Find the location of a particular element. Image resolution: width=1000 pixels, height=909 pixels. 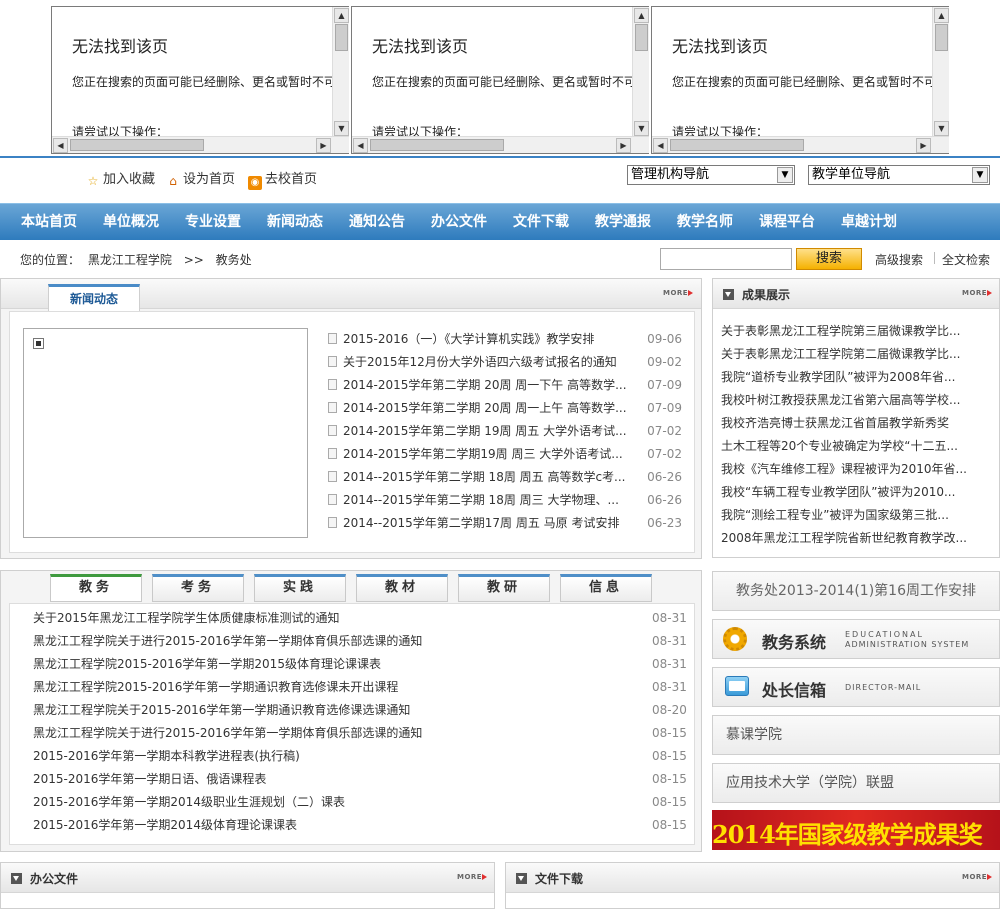

director-mail-card: 处长信箱 DIRECTOR-MAIL is located at coordinates (856, 687).